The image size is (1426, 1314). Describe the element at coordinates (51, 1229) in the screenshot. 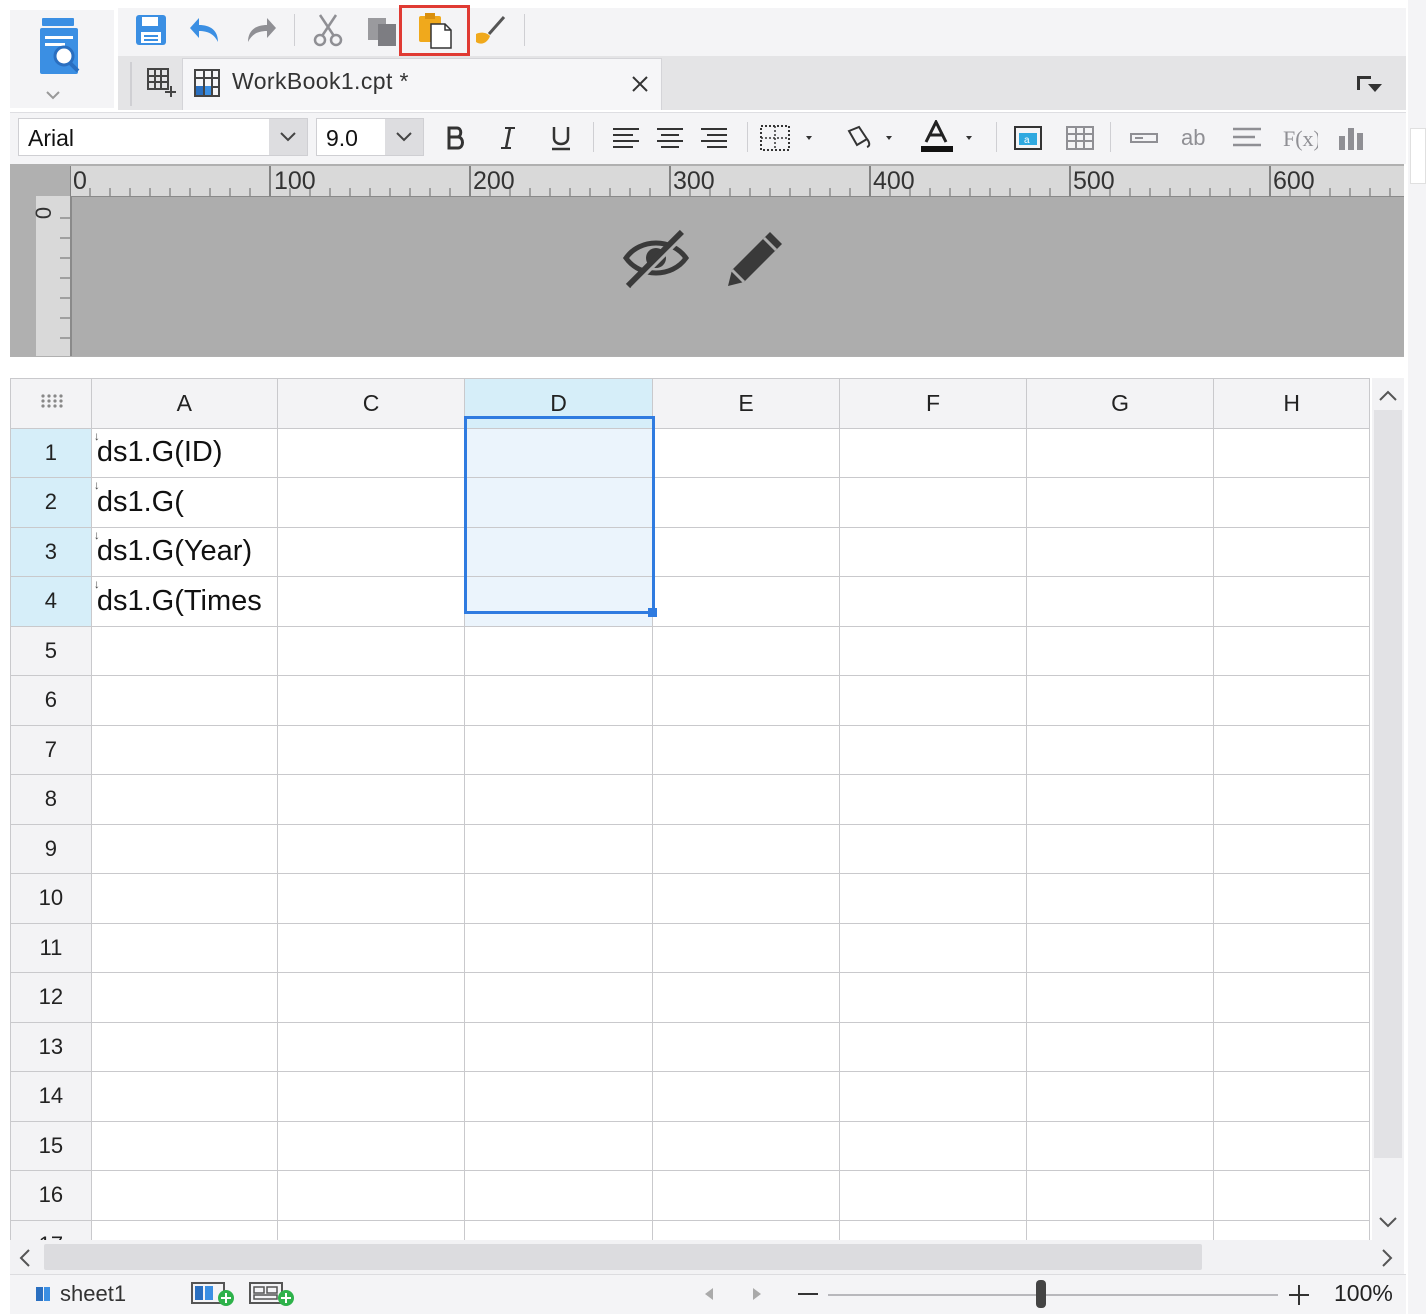

I see `row-header: 17` at that location.